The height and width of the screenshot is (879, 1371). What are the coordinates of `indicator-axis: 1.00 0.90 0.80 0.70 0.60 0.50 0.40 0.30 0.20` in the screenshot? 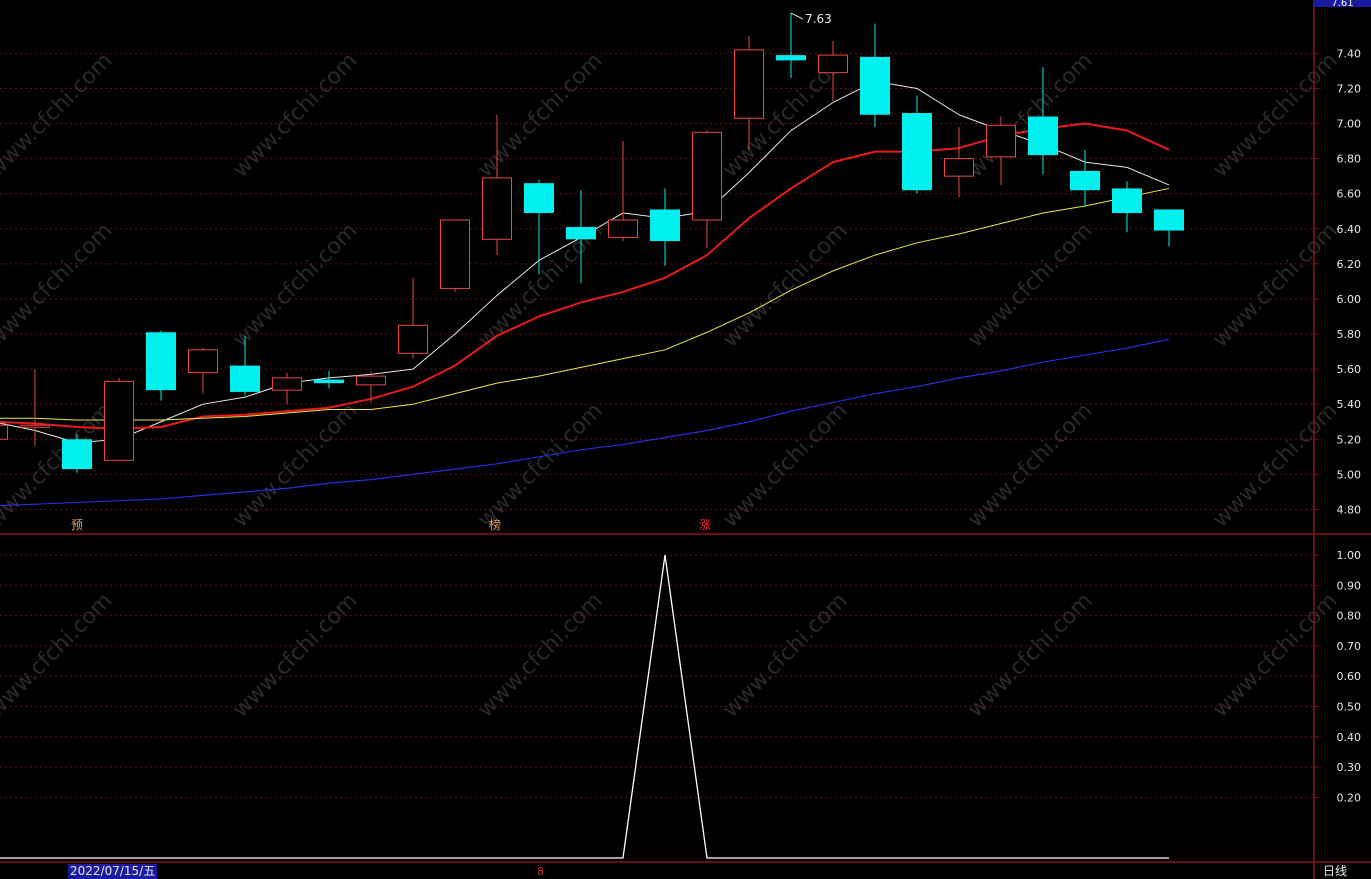 It's located at (1337, 676).